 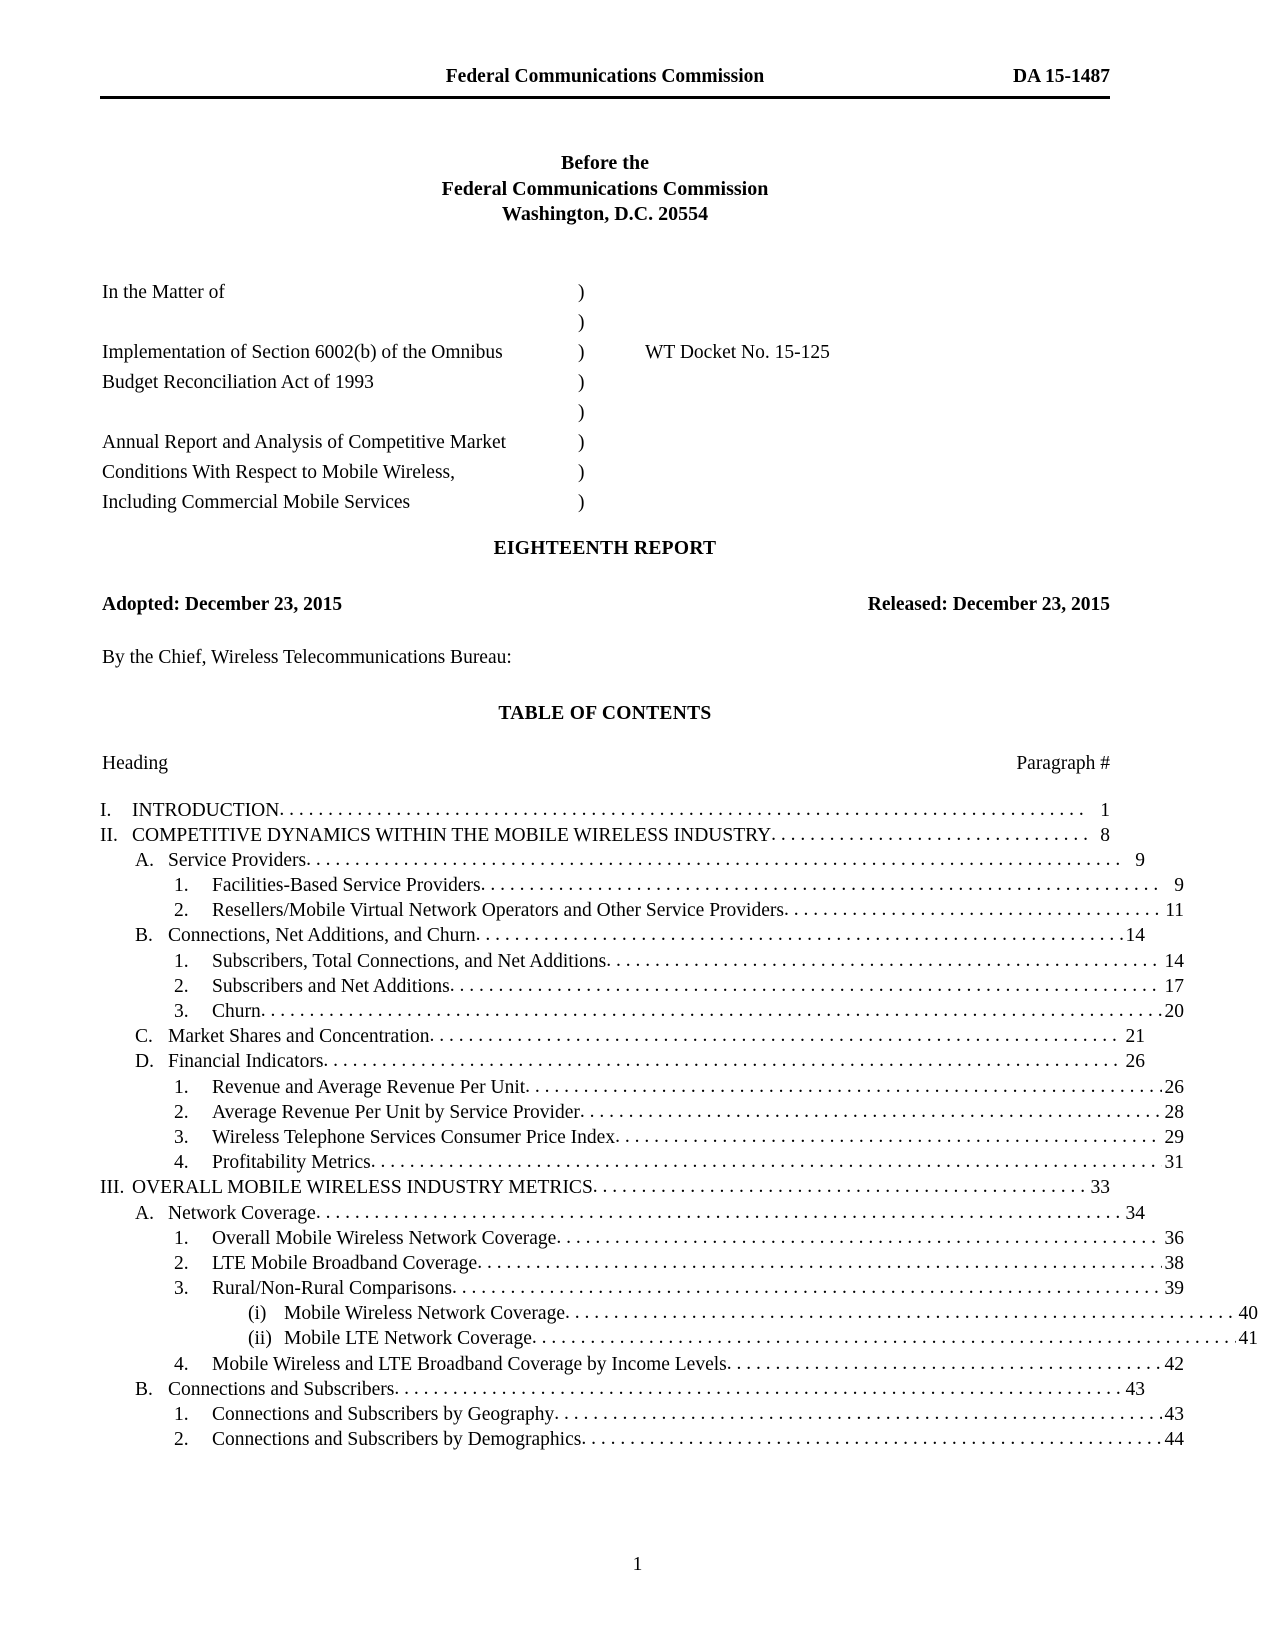 I want to click on toc-entry: I. INTRODUCTION 1, so click(x=605, y=810).